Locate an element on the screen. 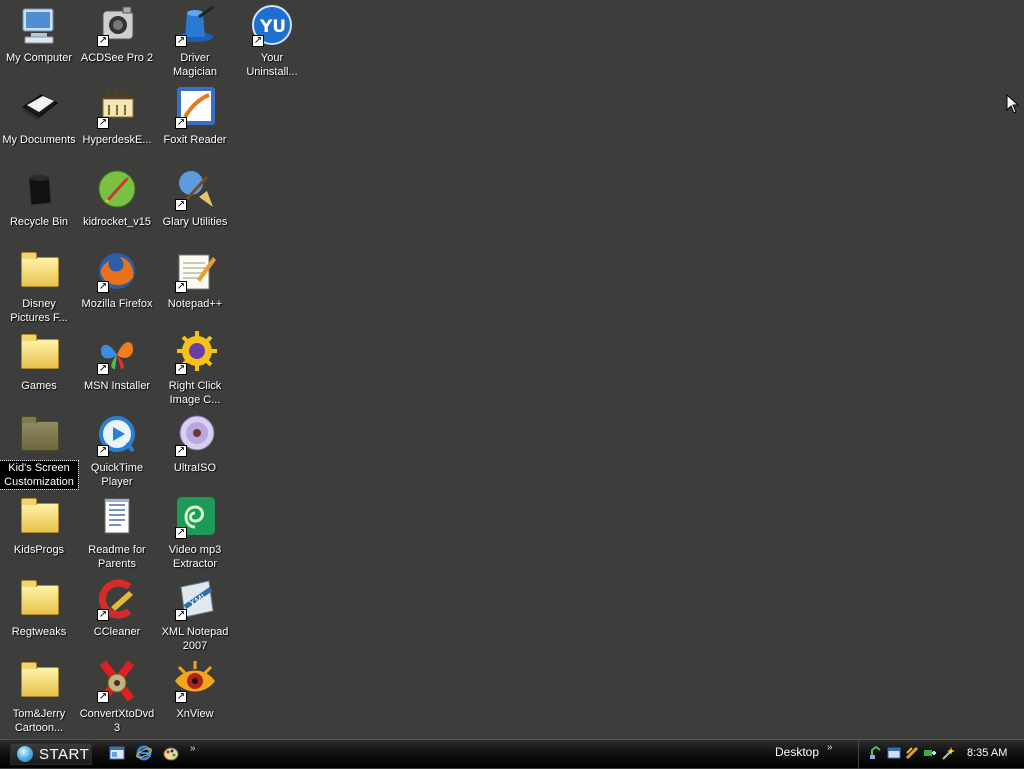 Image resolution: width=1024 pixels, height=769 pixels. icon-label: Driver Magician is located at coordinates (195, 65).